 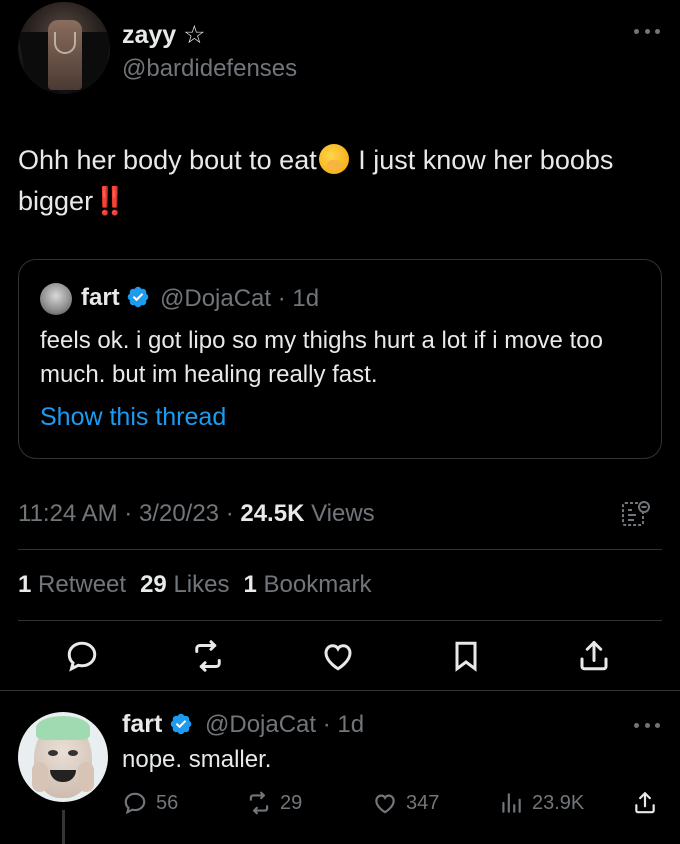 I want to click on tweet-timestamp-views: 11:24 AM · 3/20/23 · 24.5K Views, so click(x=196, y=513).